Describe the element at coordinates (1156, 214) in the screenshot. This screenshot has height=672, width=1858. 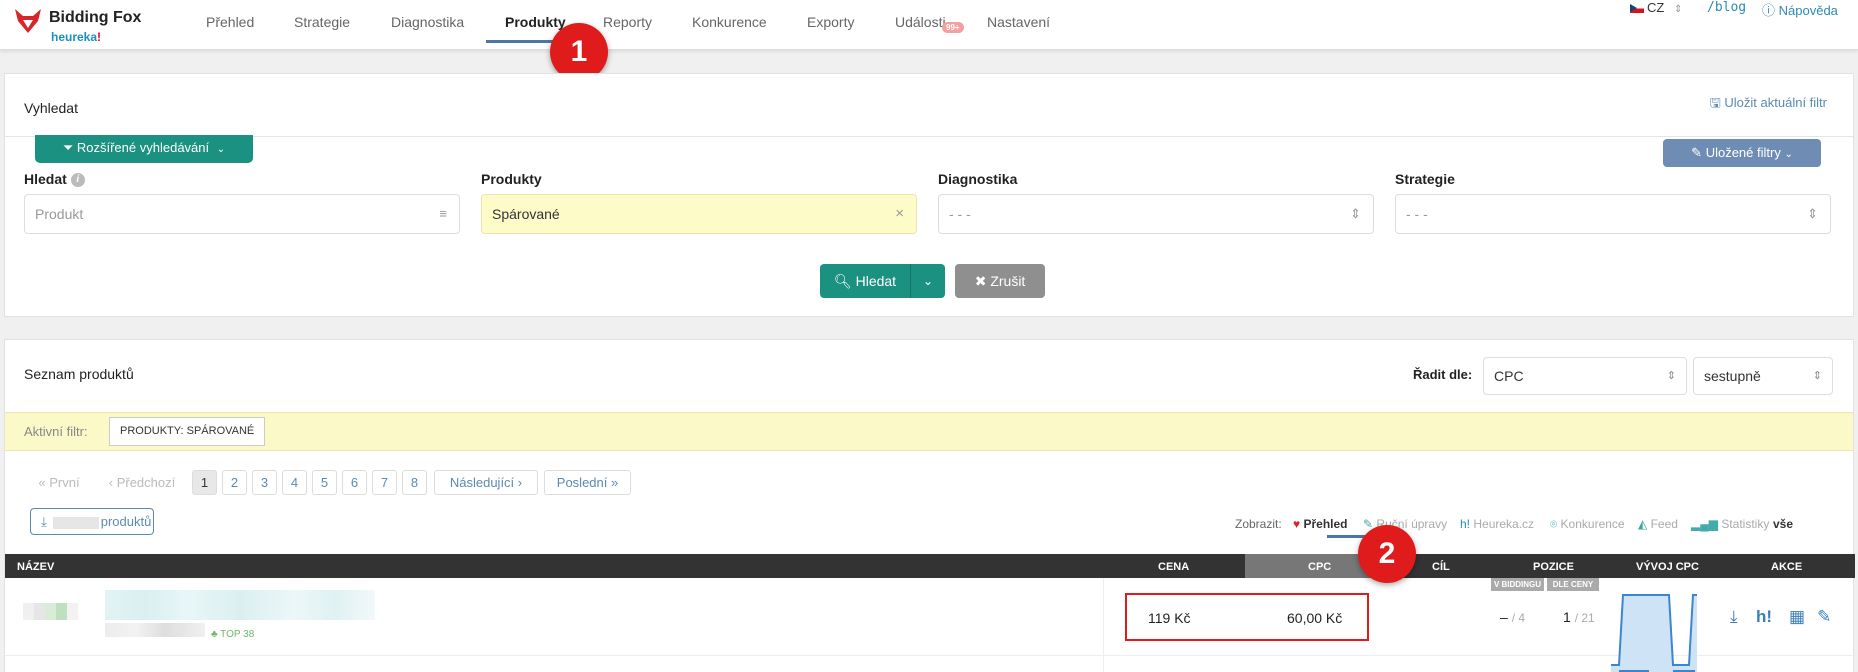
I see `diagnostika-select: - - - ⇕` at that location.